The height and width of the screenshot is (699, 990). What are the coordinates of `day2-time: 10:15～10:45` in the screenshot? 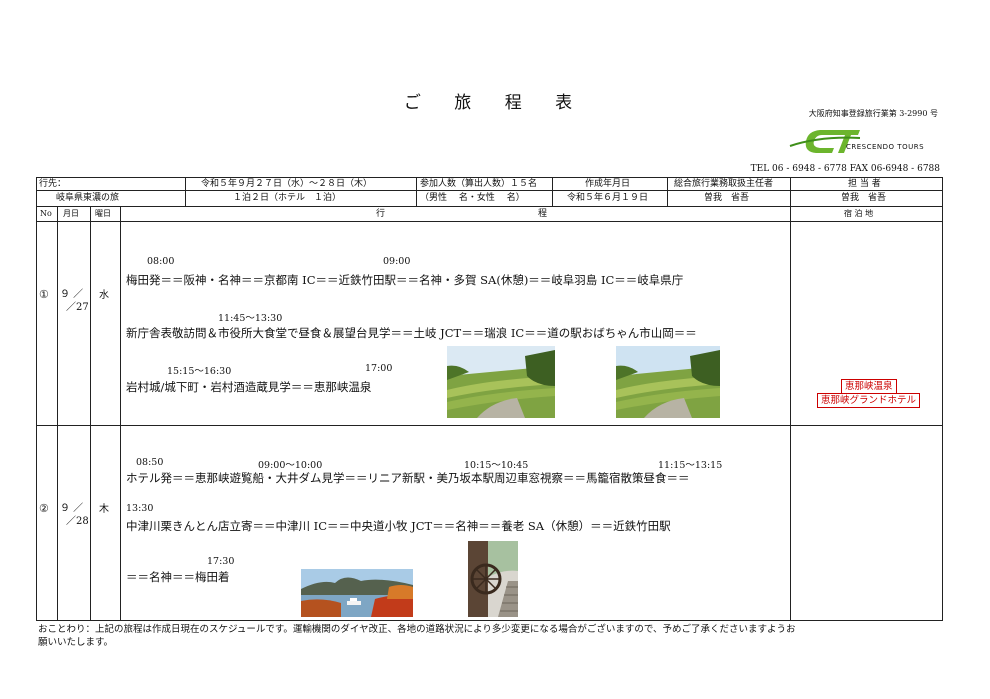 It's located at (496, 465).